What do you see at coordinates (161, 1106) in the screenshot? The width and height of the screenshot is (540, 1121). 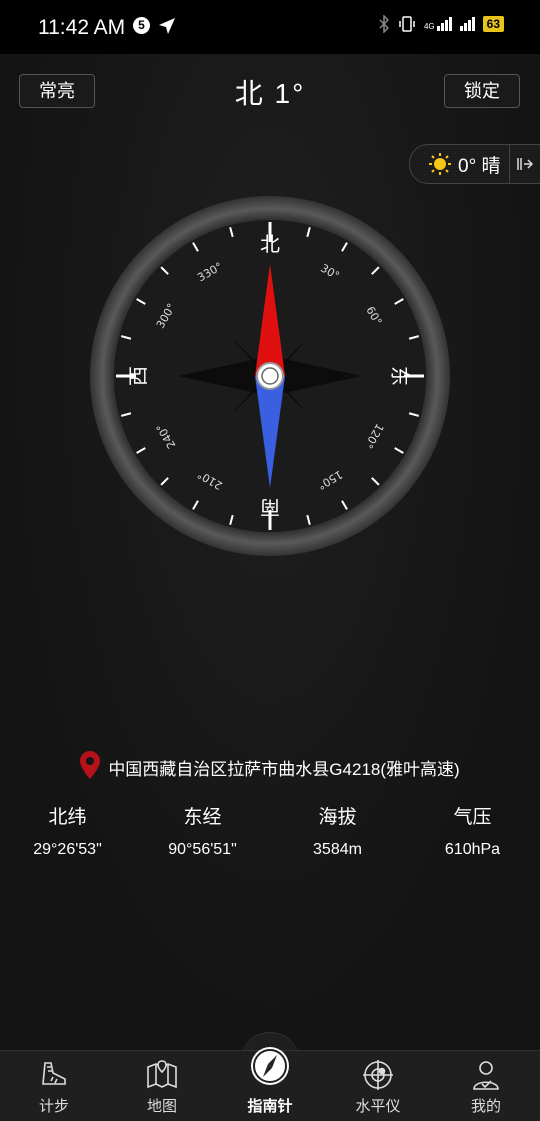 I see `nav-label: 地图` at bounding box center [161, 1106].